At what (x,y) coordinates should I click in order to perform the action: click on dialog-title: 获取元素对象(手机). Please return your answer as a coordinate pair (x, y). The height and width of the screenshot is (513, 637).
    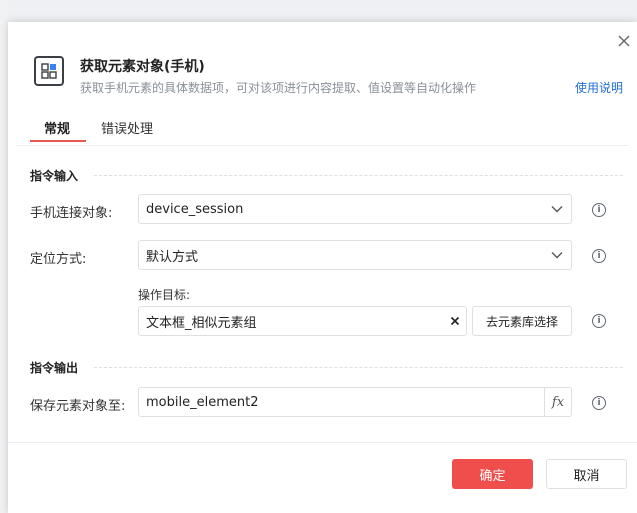
    Looking at the image, I should click on (142, 67).